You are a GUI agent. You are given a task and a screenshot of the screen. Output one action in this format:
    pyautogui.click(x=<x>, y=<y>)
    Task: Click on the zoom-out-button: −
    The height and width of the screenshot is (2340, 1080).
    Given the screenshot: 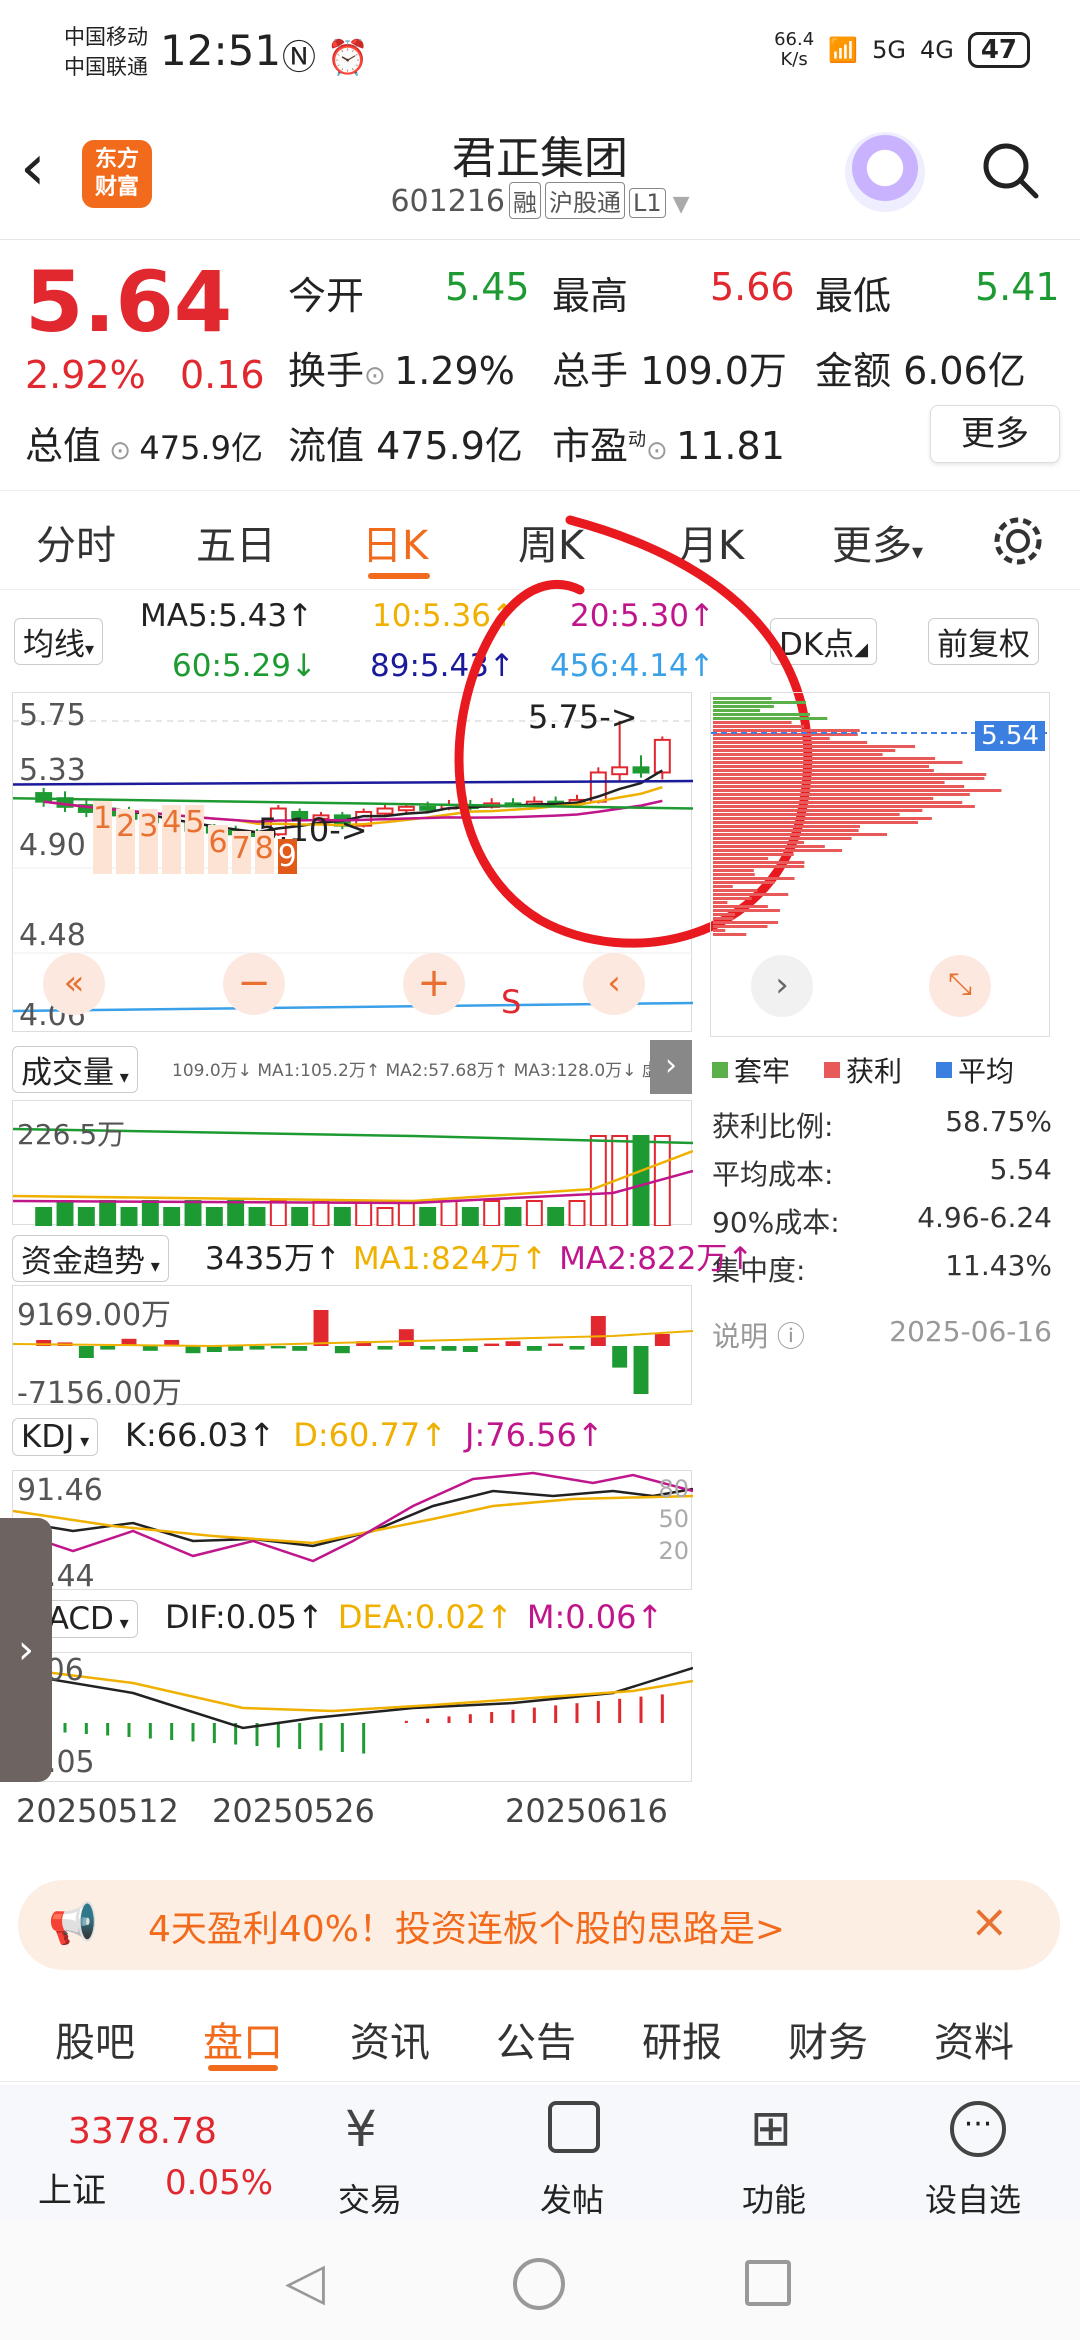 What is the action you would take?
    pyautogui.click(x=254, y=984)
    